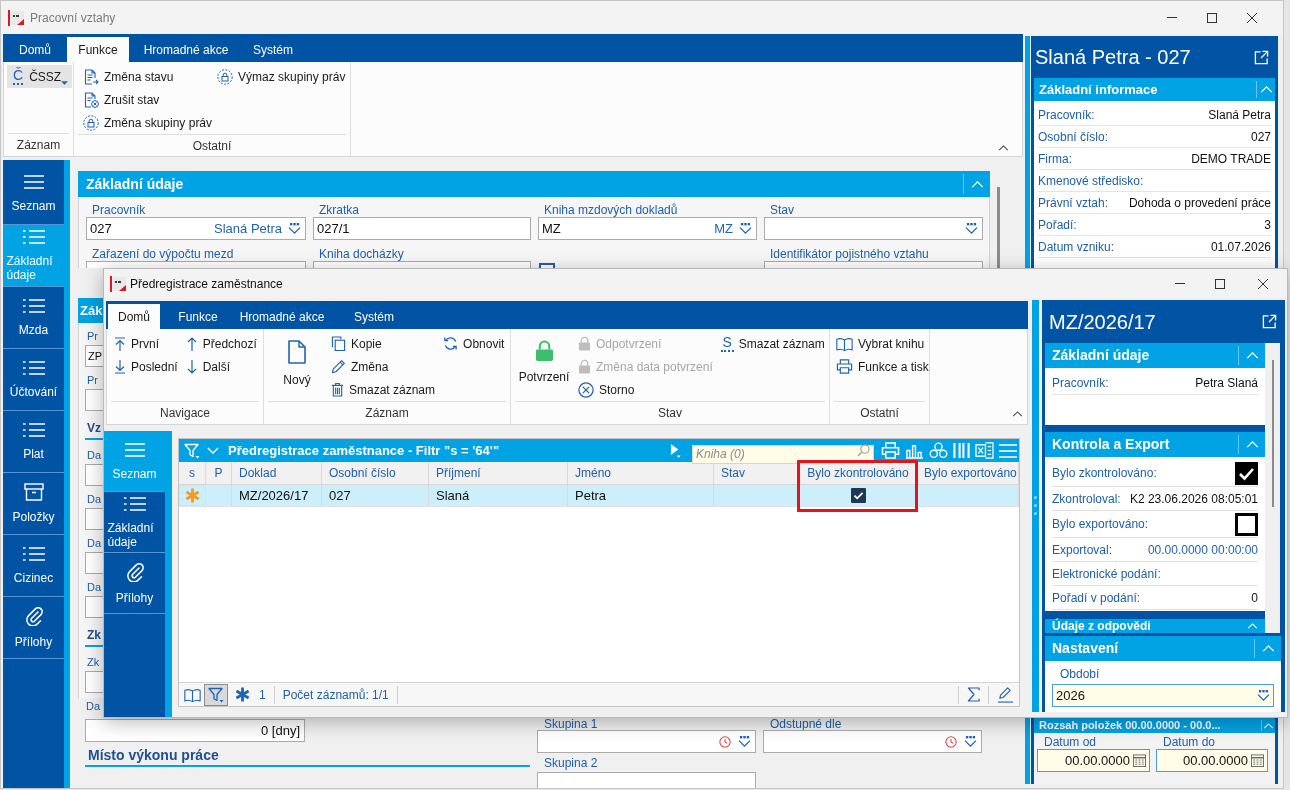  What do you see at coordinates (1100, 524) in the screenshot?
I see `field-label: Bylo exportováno:` at bounding box center [1100, 524].